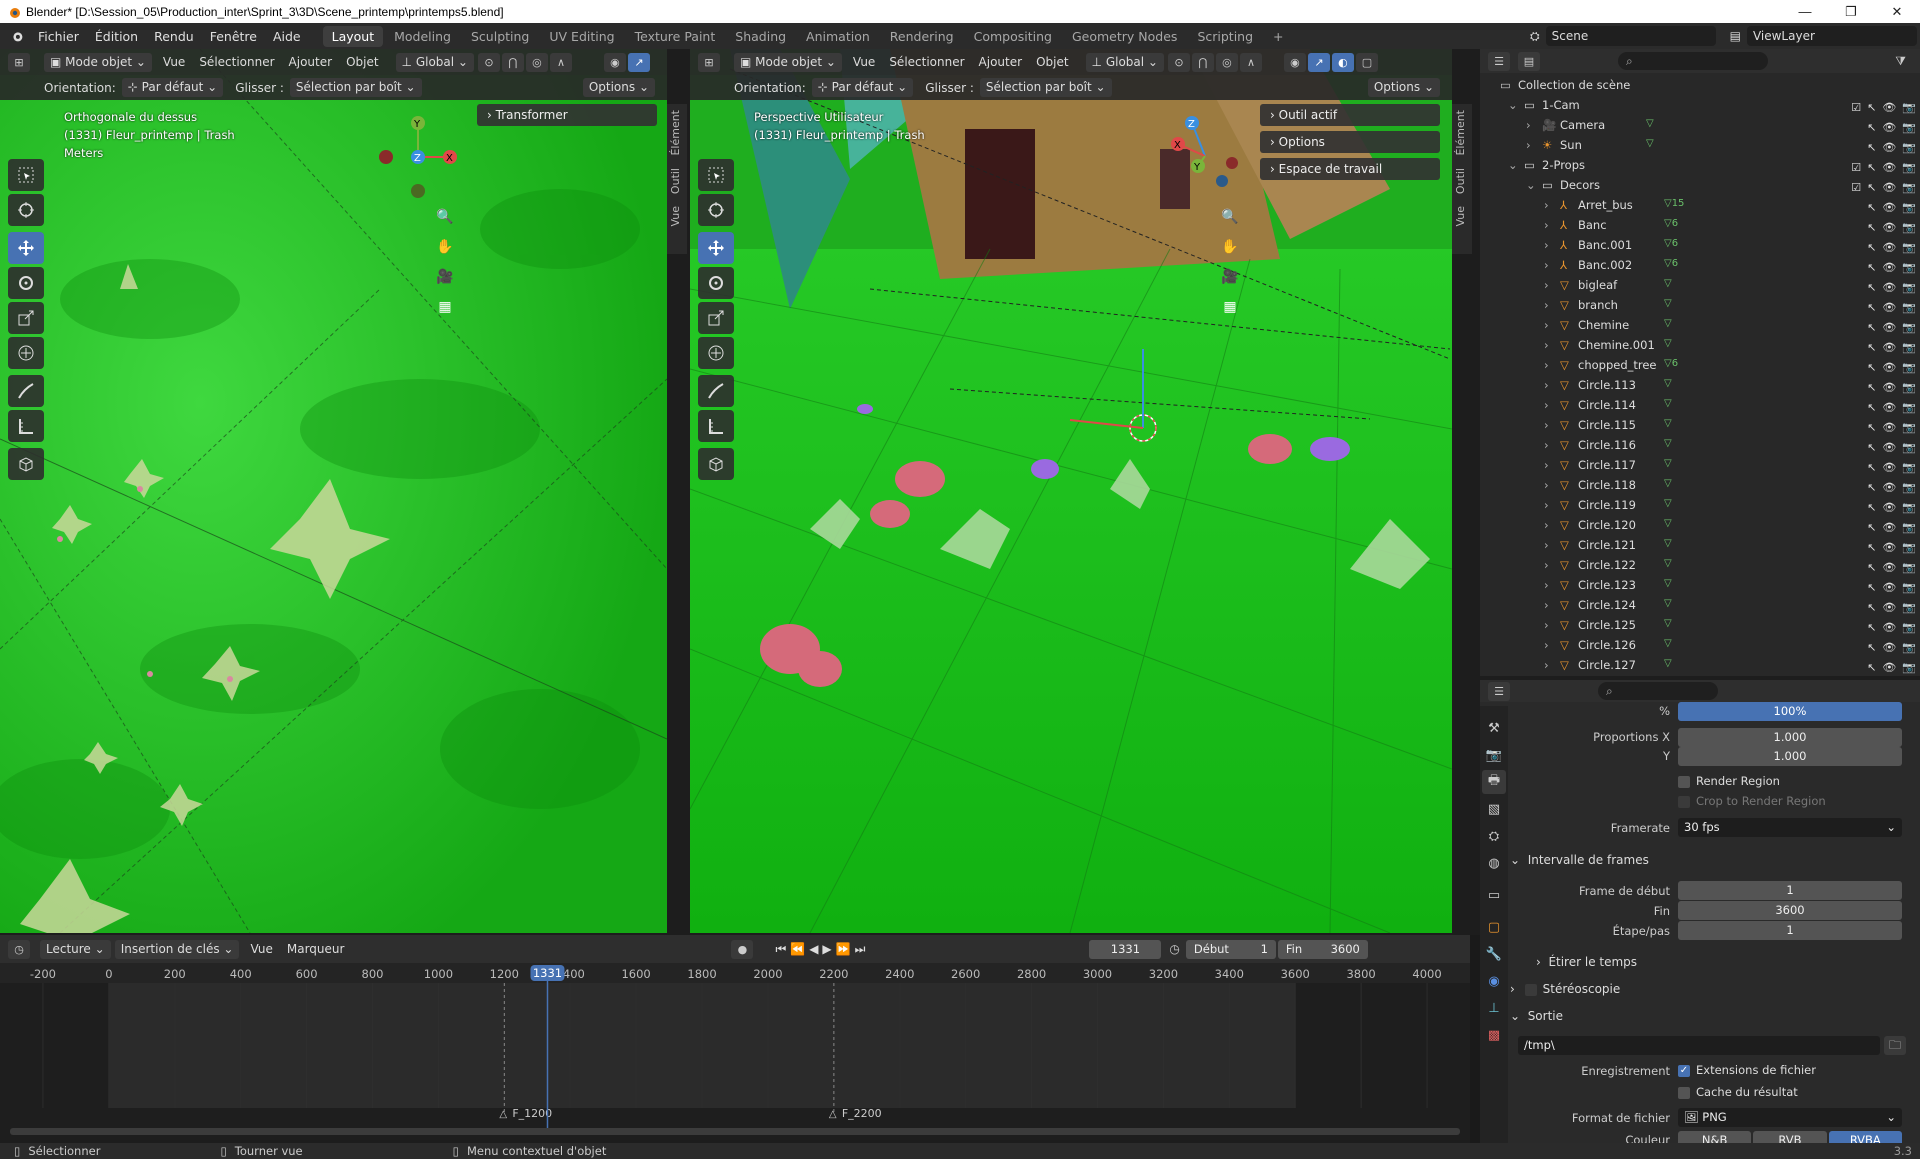  What do you see at coordinates (1738, 1092) in the screenshot?
I see `cache-result-checkbox: Cache du résultat` at bounding box center [1738, 1092].